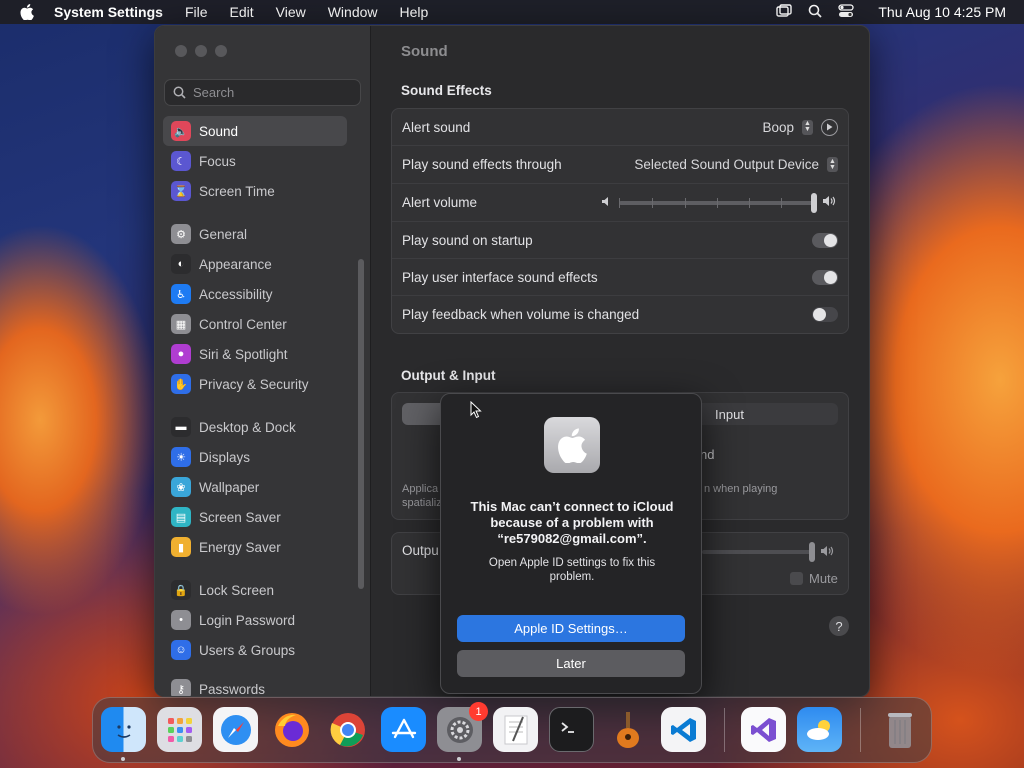 The height and width of the screenshot is (768, 1024). I want to click on finder-icon, so click(123, 729).